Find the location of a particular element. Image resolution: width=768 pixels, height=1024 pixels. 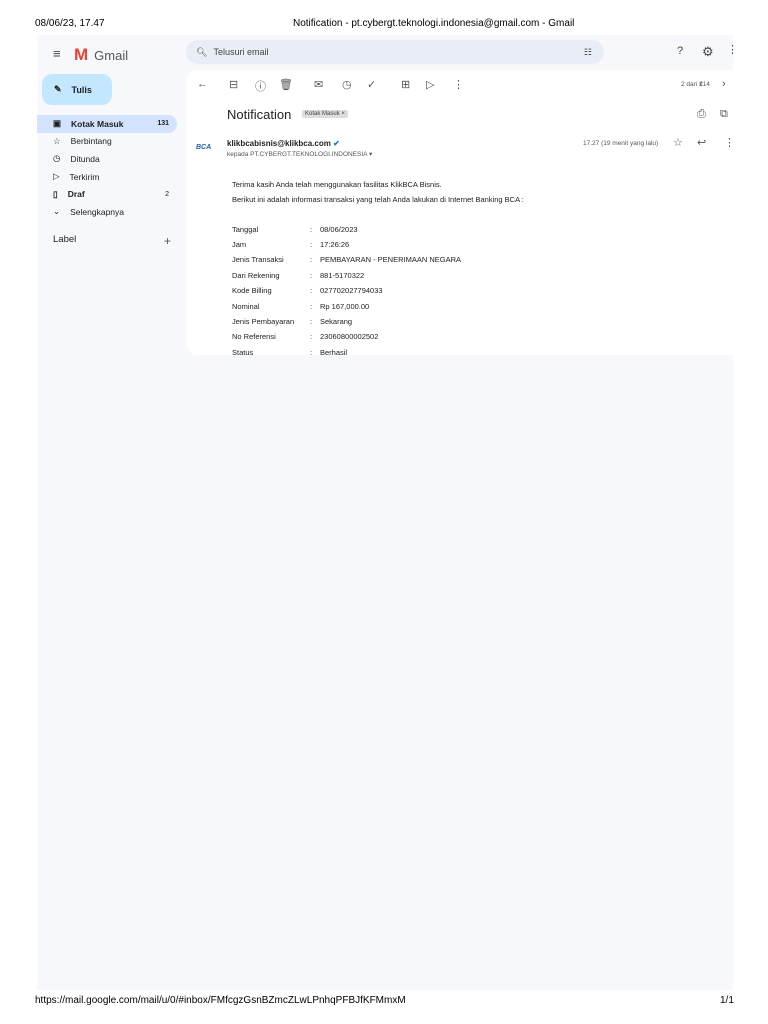

field-value: Rp 167,000.00 is located at coordinates (345, 306).